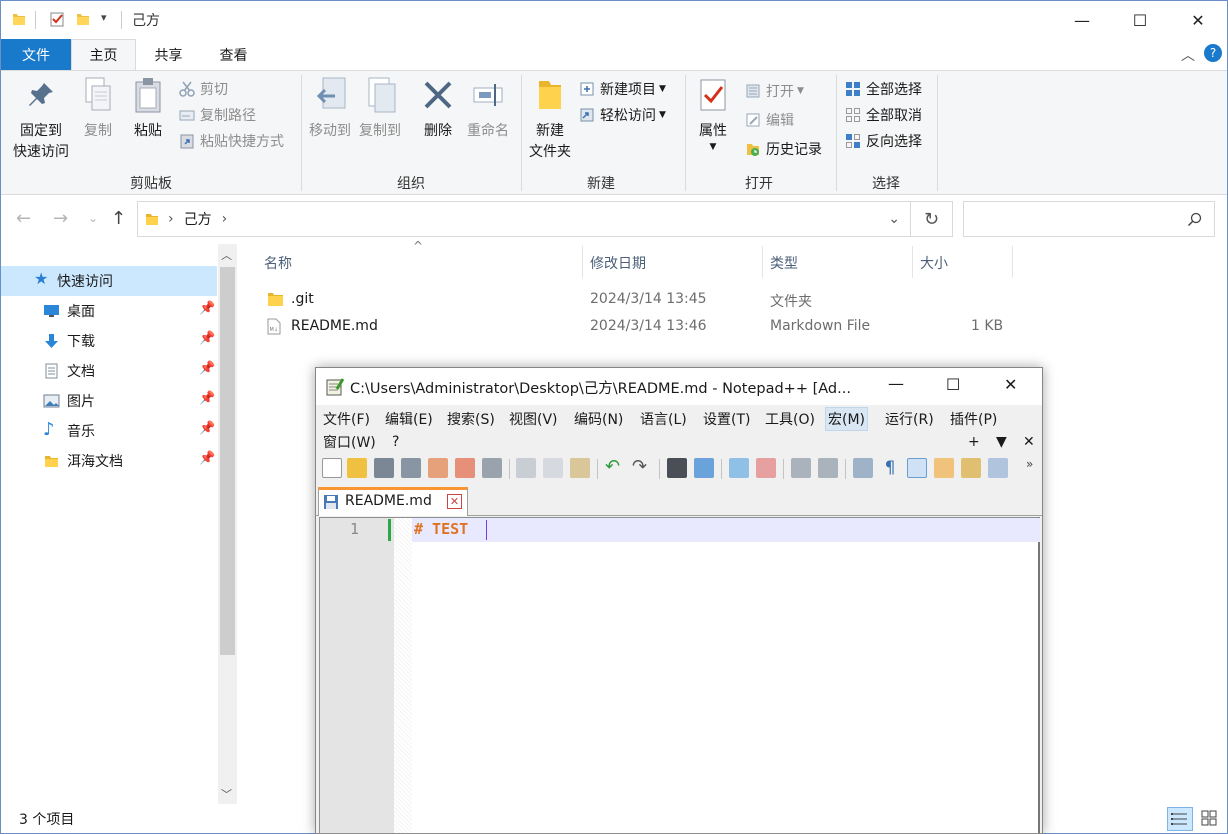 The height and width of the screenshot is (834, 1228). What do you see at coordinates (109, 371) in the screenshot?
I see `nav-item-documents: 文档 📌` at bounding box center [109, 371].